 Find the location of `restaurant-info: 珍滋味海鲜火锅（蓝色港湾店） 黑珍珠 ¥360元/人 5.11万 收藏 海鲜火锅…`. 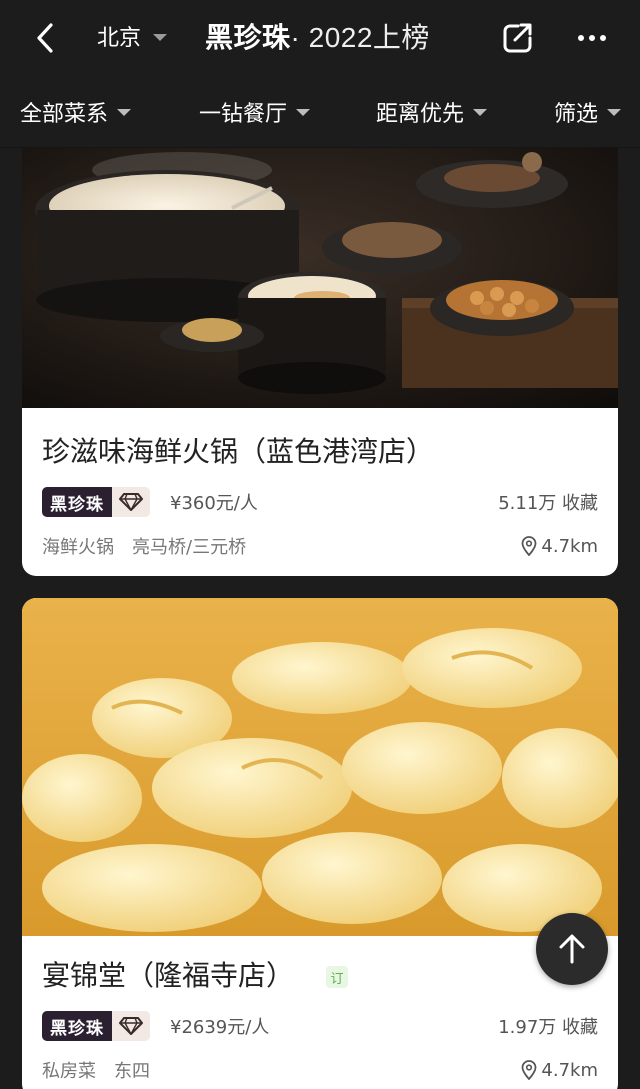

restaurant-info: 珍滋味海鲜火锅（蓝色港湾店） 黑珍珠 ¥360元/人 5.11万 收藏 海鲜火锅… is located at coordinates (320, 484).